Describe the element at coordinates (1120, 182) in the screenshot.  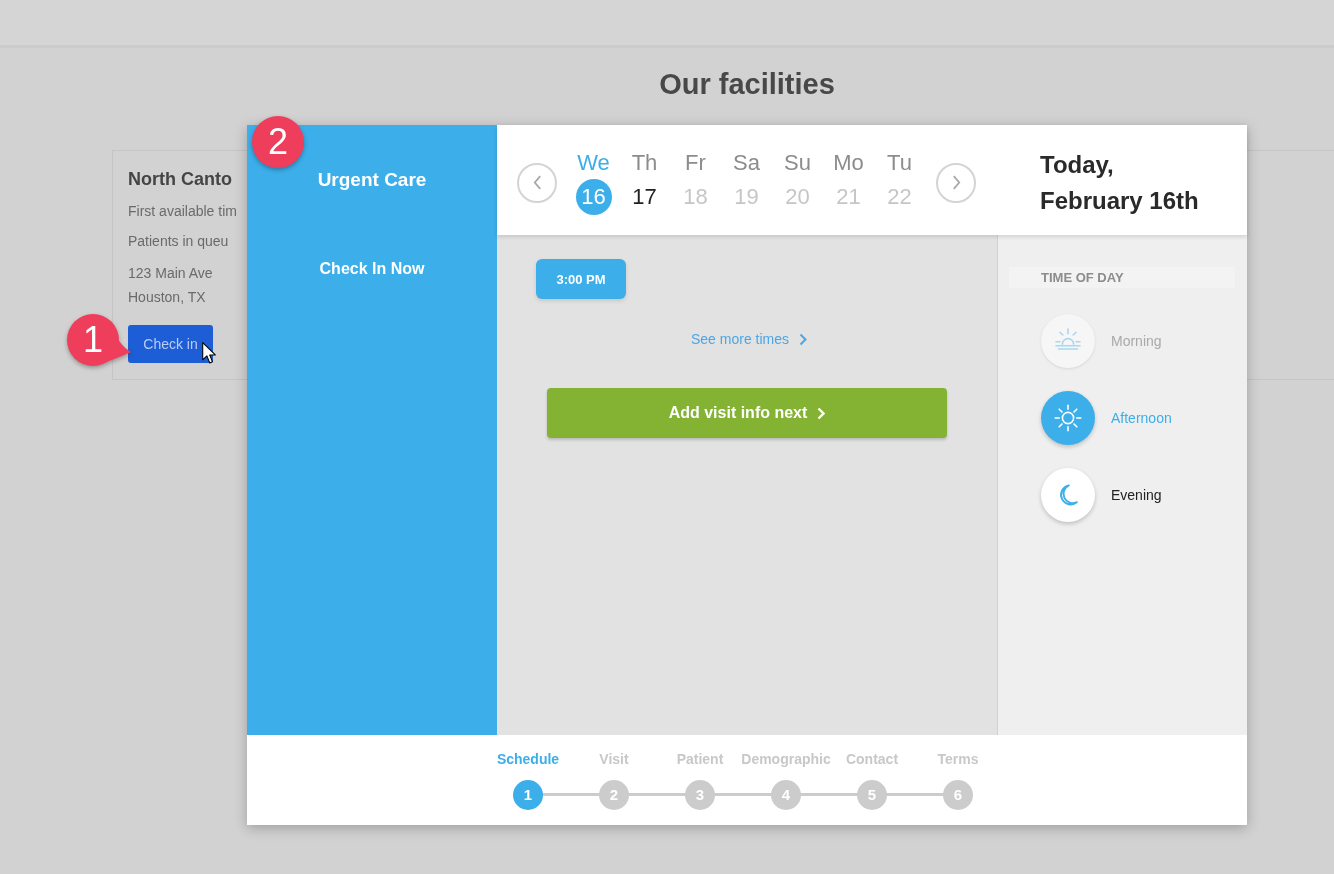
I see `date-heading: Today, February 16th` at that location.